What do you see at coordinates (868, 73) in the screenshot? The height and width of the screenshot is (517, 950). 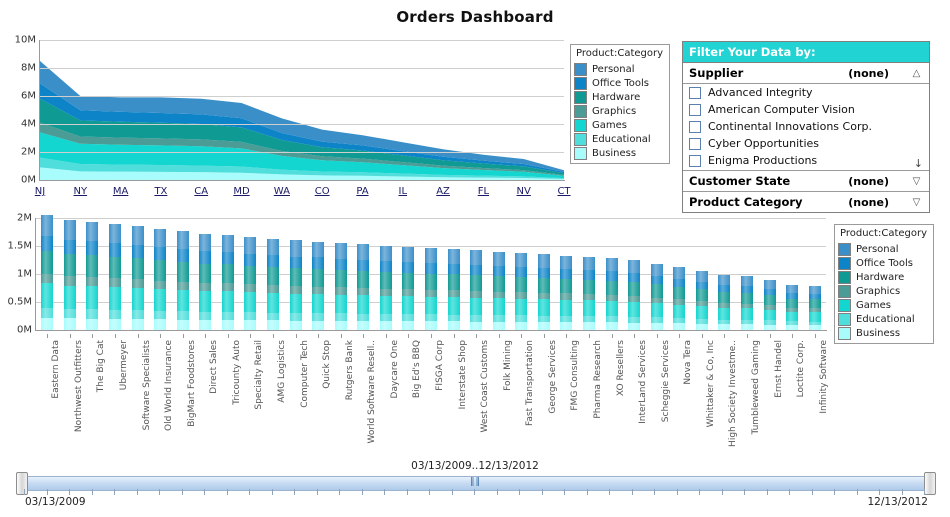 I see `filter-section-value: (none)` at bounding box center [868, 73].